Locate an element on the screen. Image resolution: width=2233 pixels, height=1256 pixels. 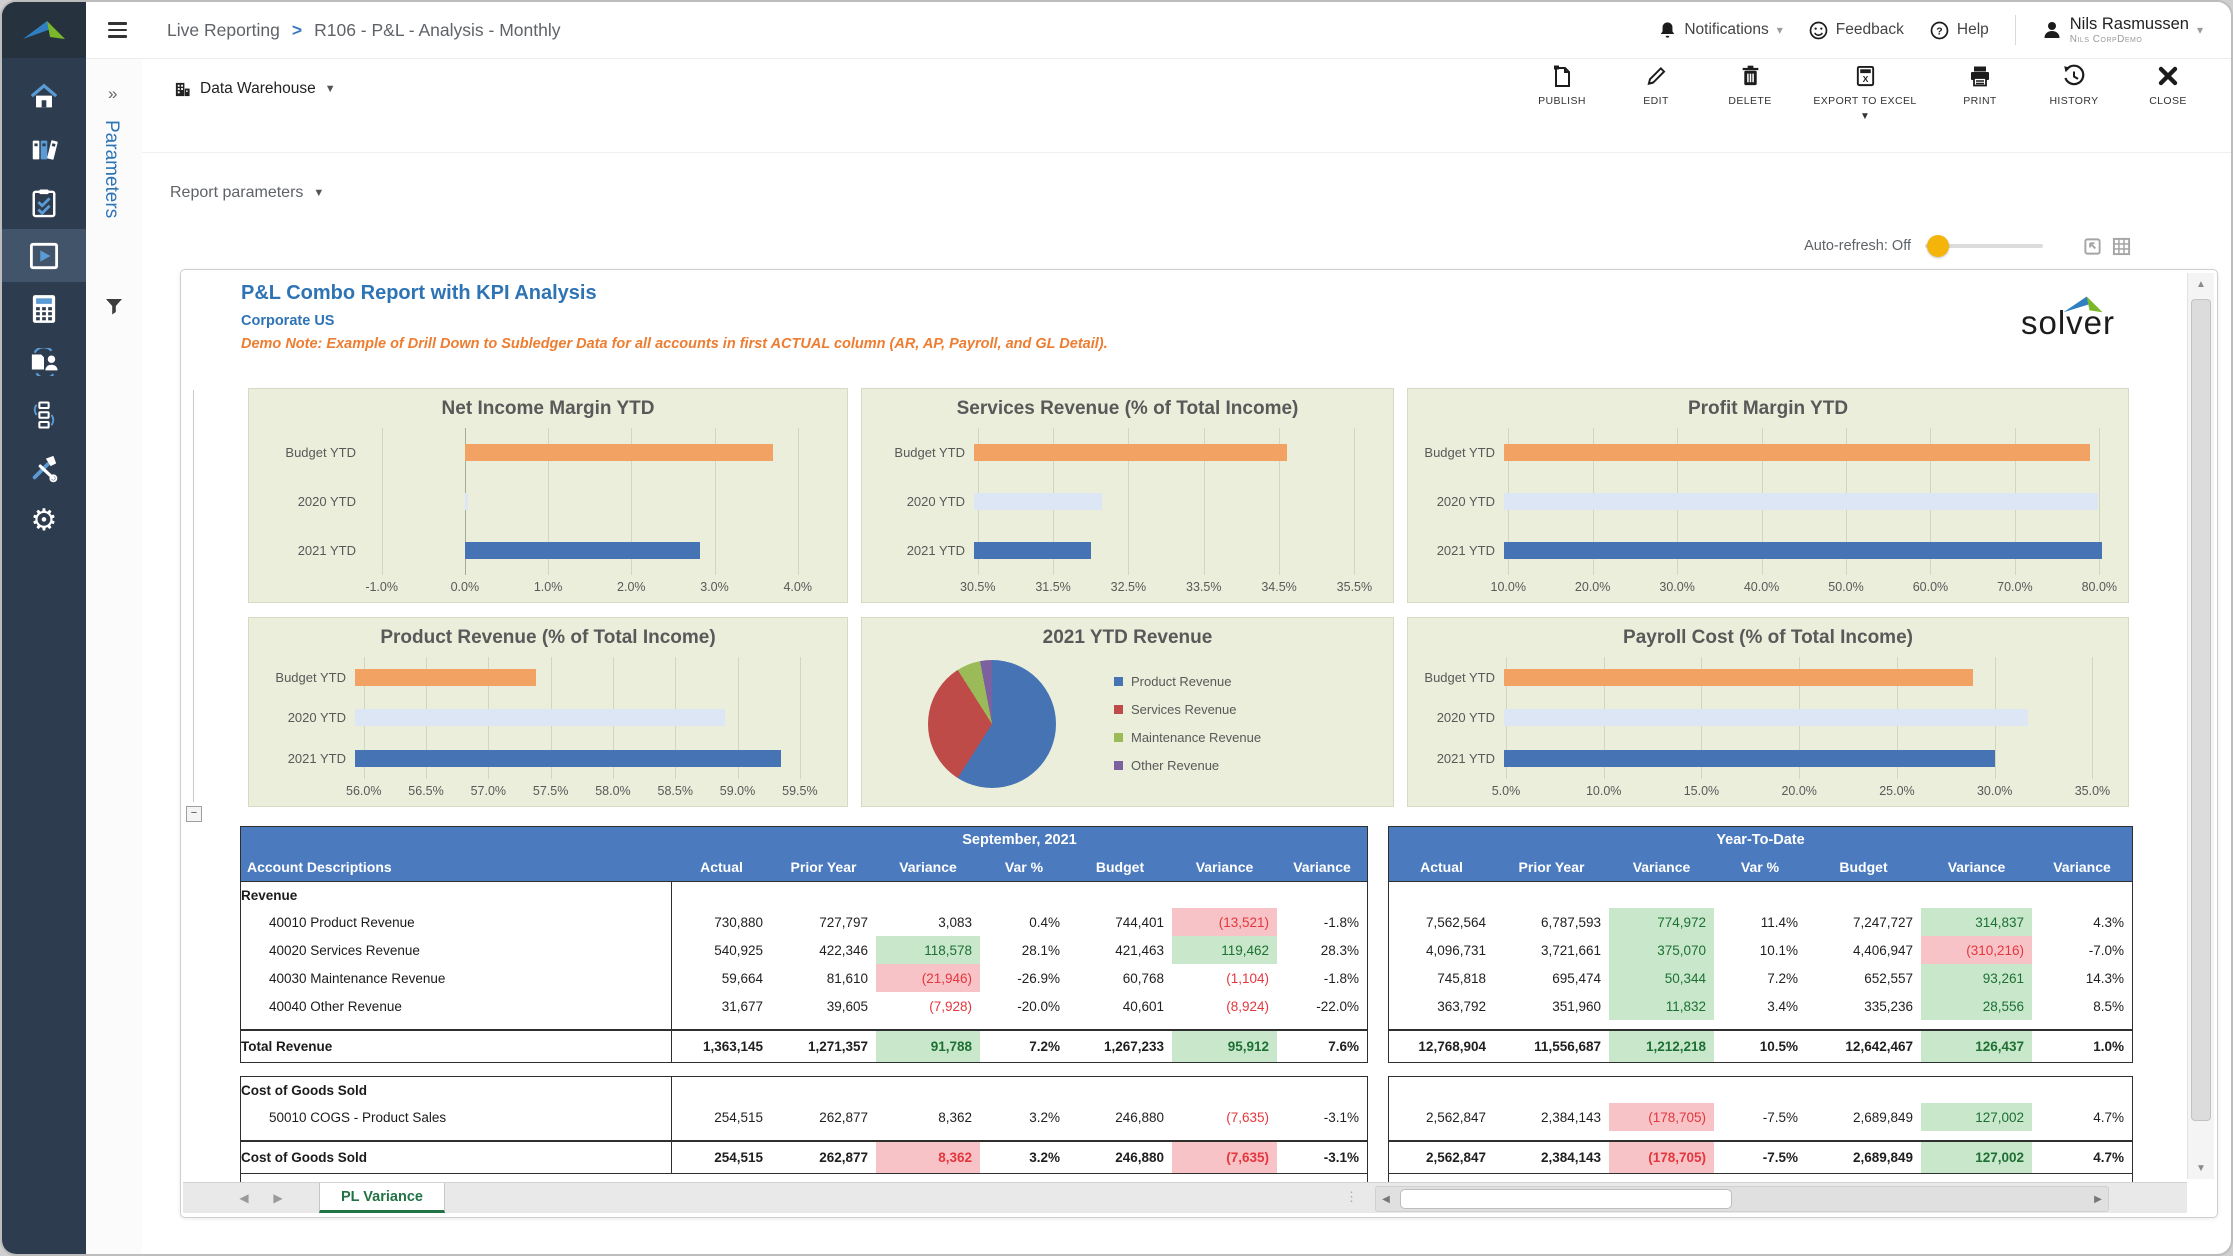
clipboard-check-icon is located at coordinates (44, 203).